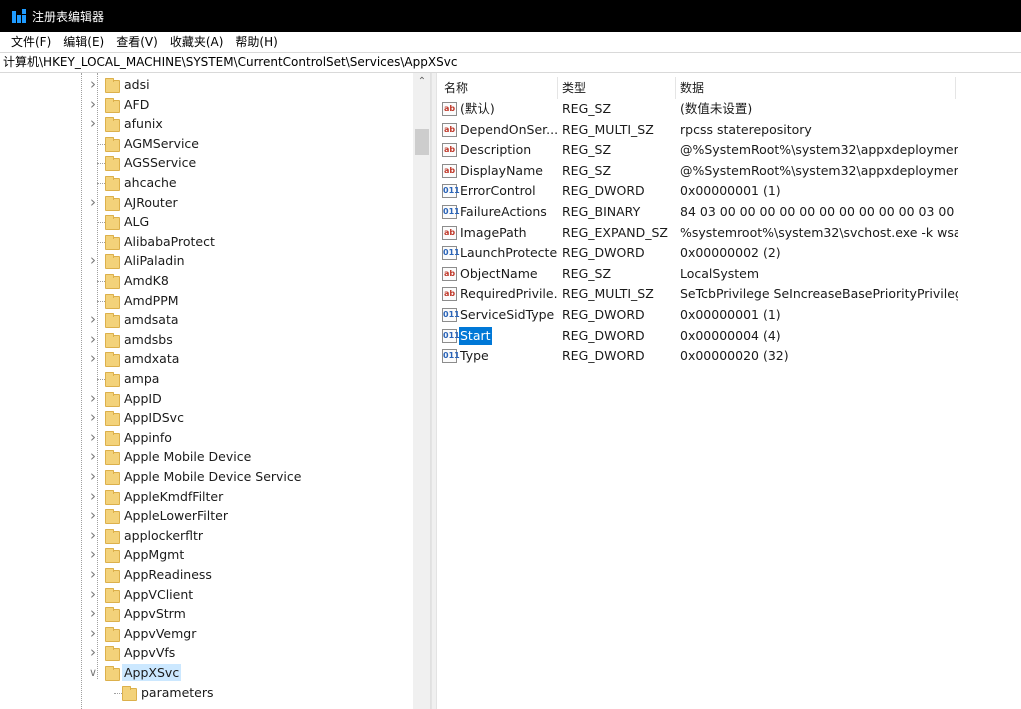 The height and width of the screenshot is (709, 1021). Describe the element at coordinates (154, 554) in the screenshot. I see `tree-item-label: AppMgmt` at that location.